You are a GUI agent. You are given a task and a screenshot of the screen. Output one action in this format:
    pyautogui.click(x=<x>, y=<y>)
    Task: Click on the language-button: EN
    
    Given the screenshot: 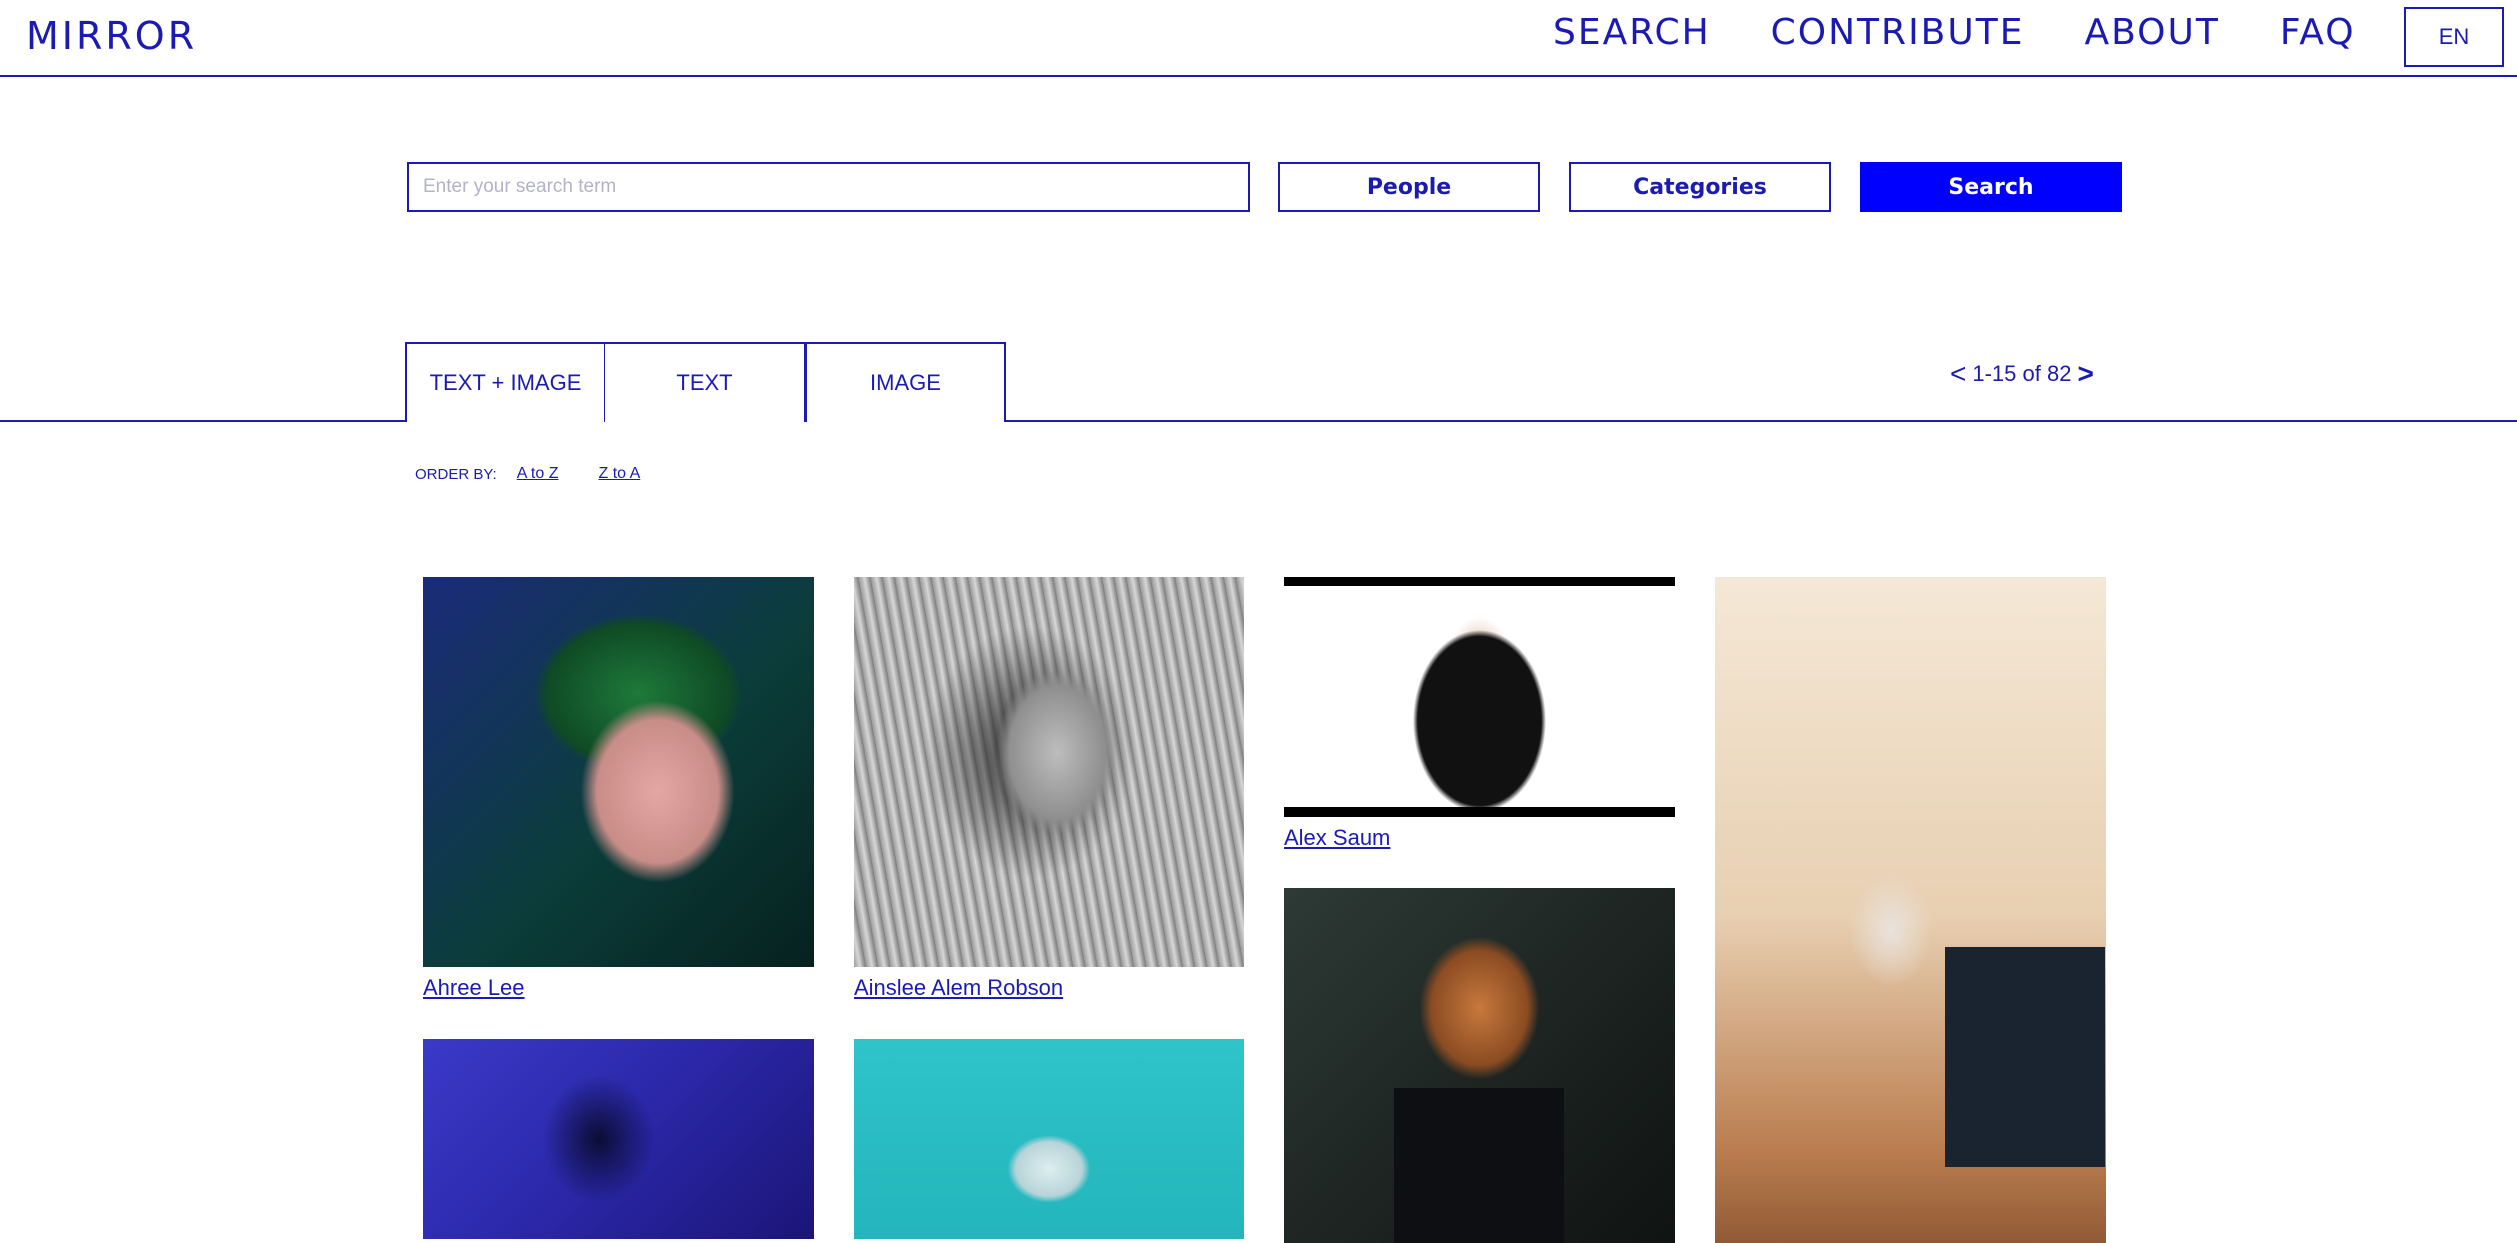 What is the action you would take?
    pyautogui.click(x=2454, y=37)
    